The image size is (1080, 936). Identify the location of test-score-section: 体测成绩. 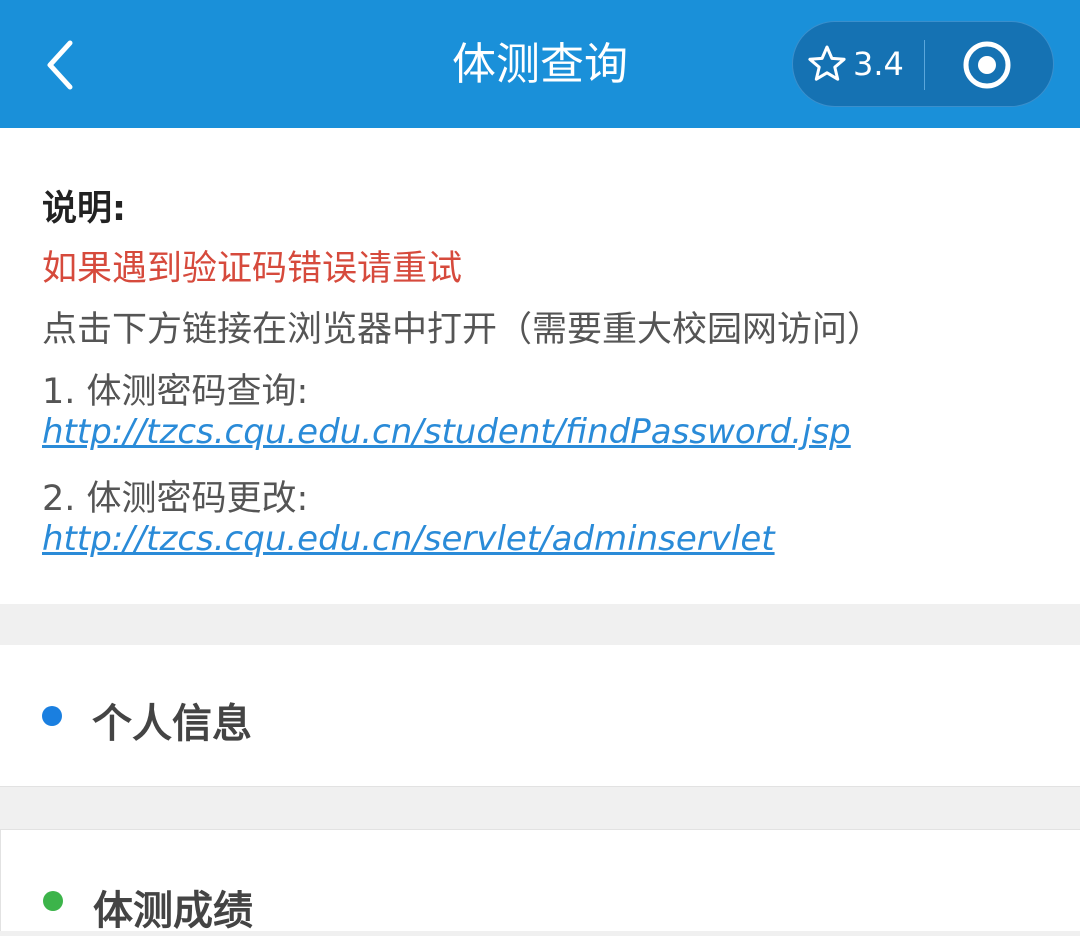
(540, 881).